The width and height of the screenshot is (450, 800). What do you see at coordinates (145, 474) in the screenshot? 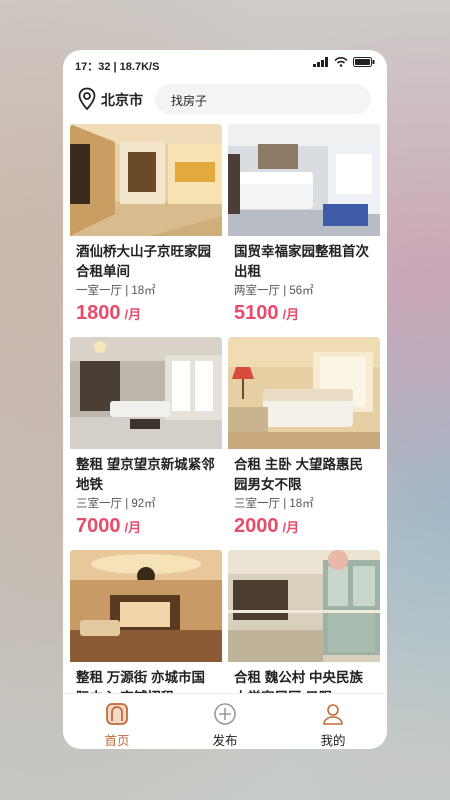
I see `listing-title: 整租 望京望京新城紧邻地铁` at bounding box center [145, 474].